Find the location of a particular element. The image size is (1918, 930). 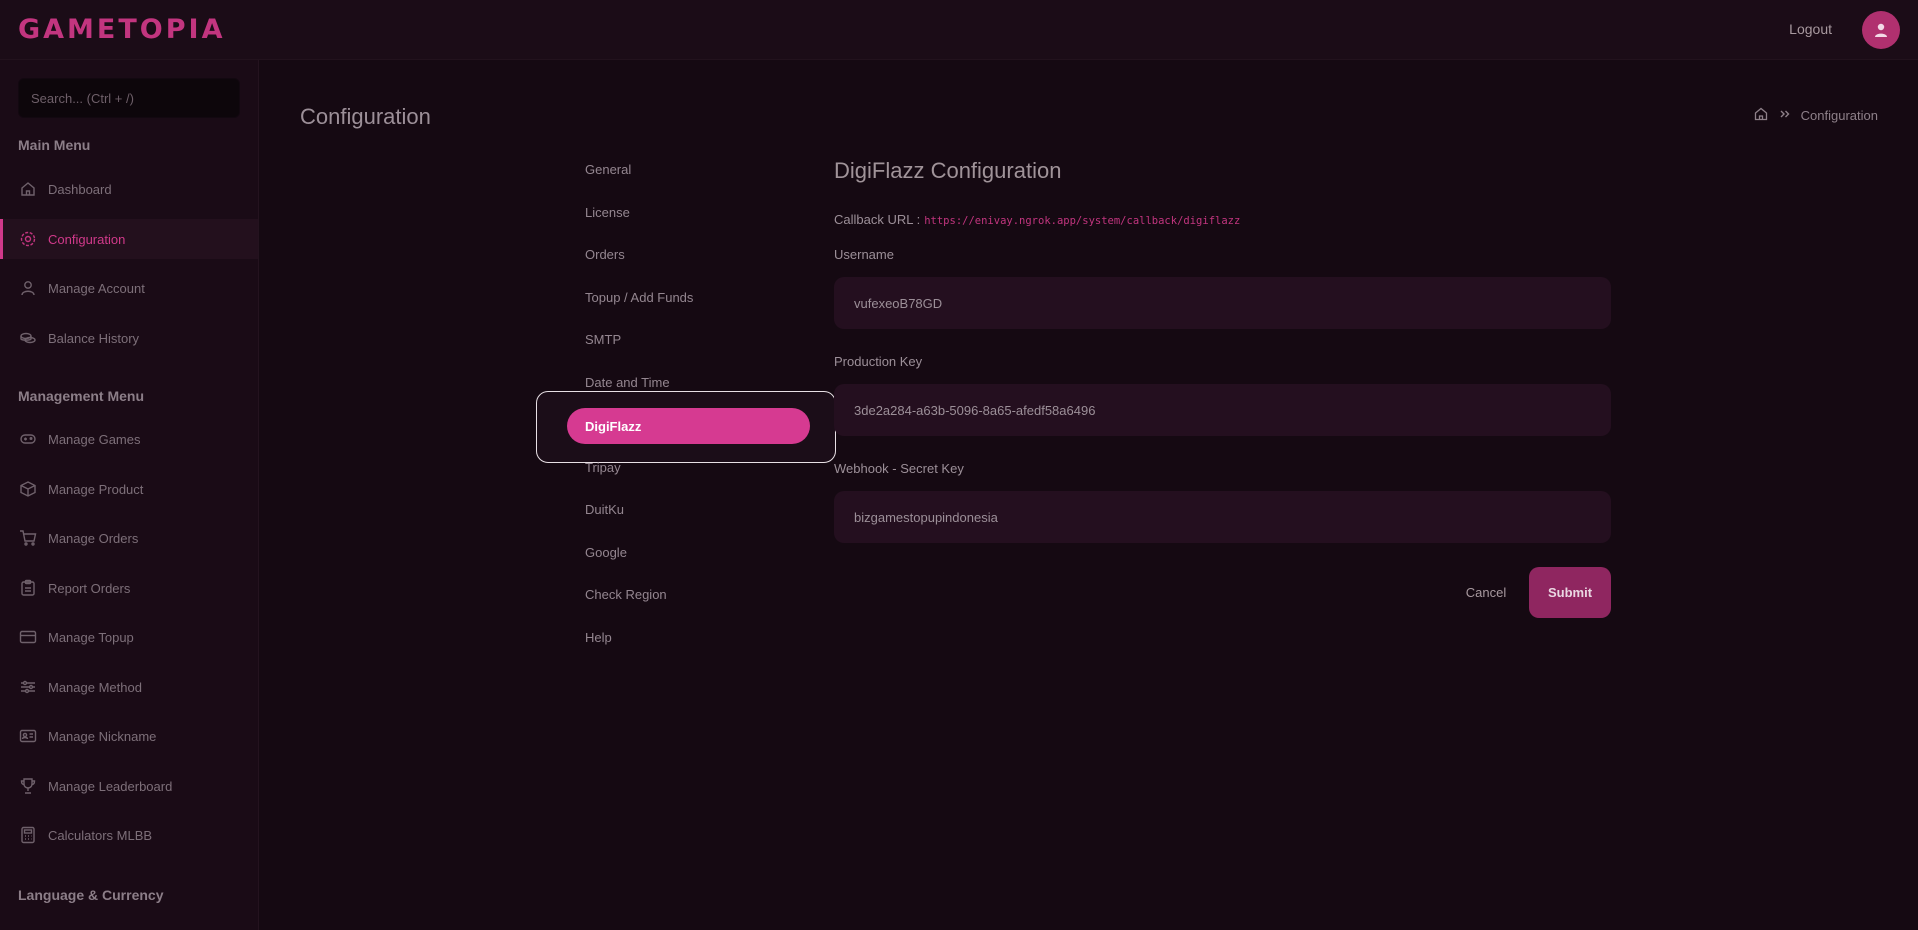

submit-button: Submit is located at coordinates (1570, 592).